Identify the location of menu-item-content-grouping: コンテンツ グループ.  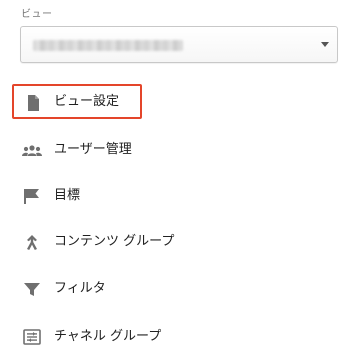
(177, 242).